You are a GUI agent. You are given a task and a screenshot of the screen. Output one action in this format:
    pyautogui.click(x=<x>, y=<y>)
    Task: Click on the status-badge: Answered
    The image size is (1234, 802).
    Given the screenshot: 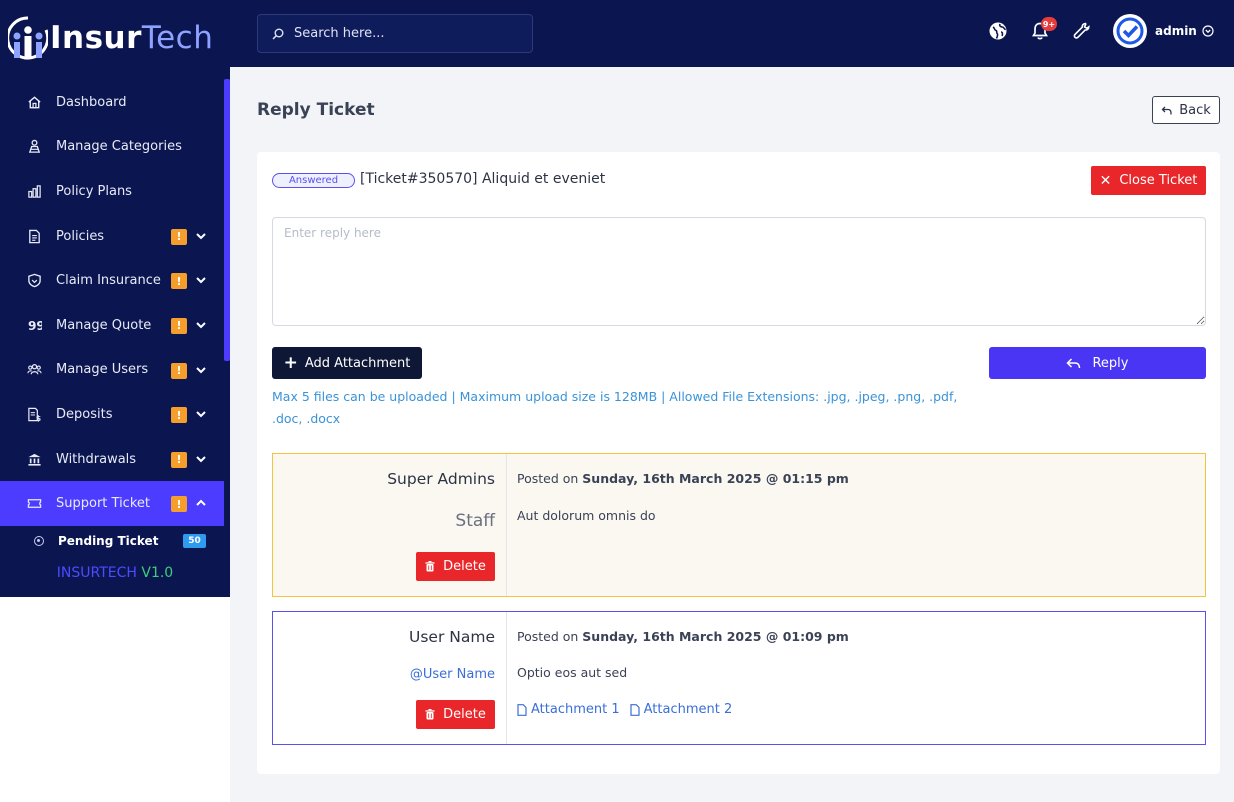 What is the action you would take?
    pyautogui.click(x=313, y=180)
    